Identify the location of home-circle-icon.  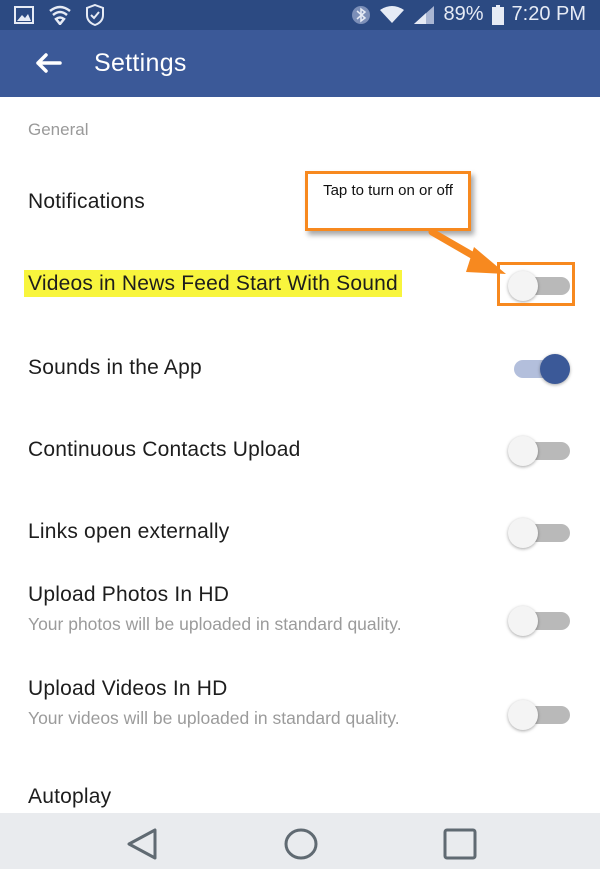
(301, 844).